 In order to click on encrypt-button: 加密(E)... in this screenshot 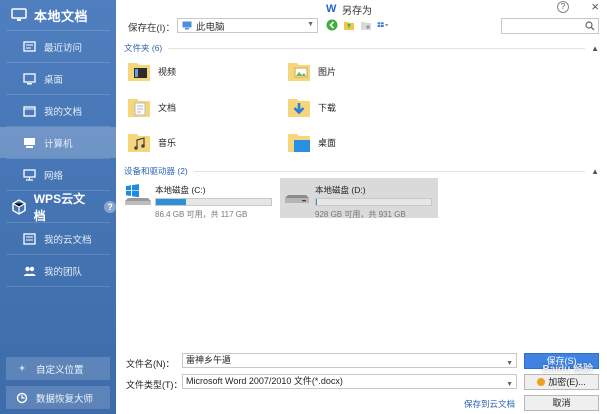, I will do `click(561, 382)`.